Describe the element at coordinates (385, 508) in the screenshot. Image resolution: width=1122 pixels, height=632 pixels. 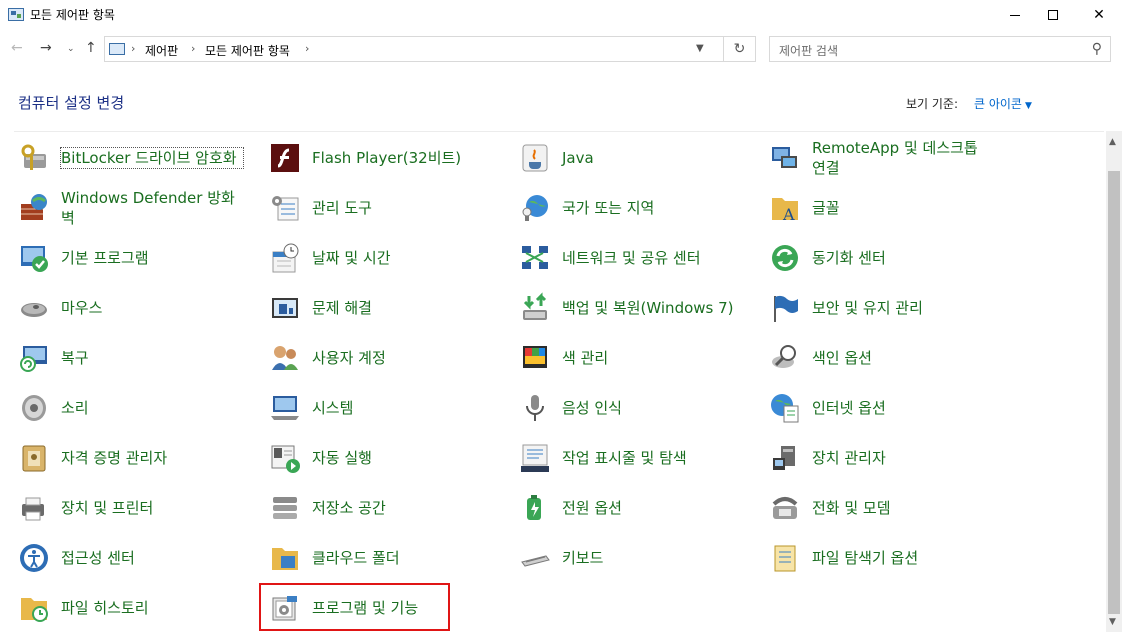
I see `control-panel-item: 저장소 공간` at that location.